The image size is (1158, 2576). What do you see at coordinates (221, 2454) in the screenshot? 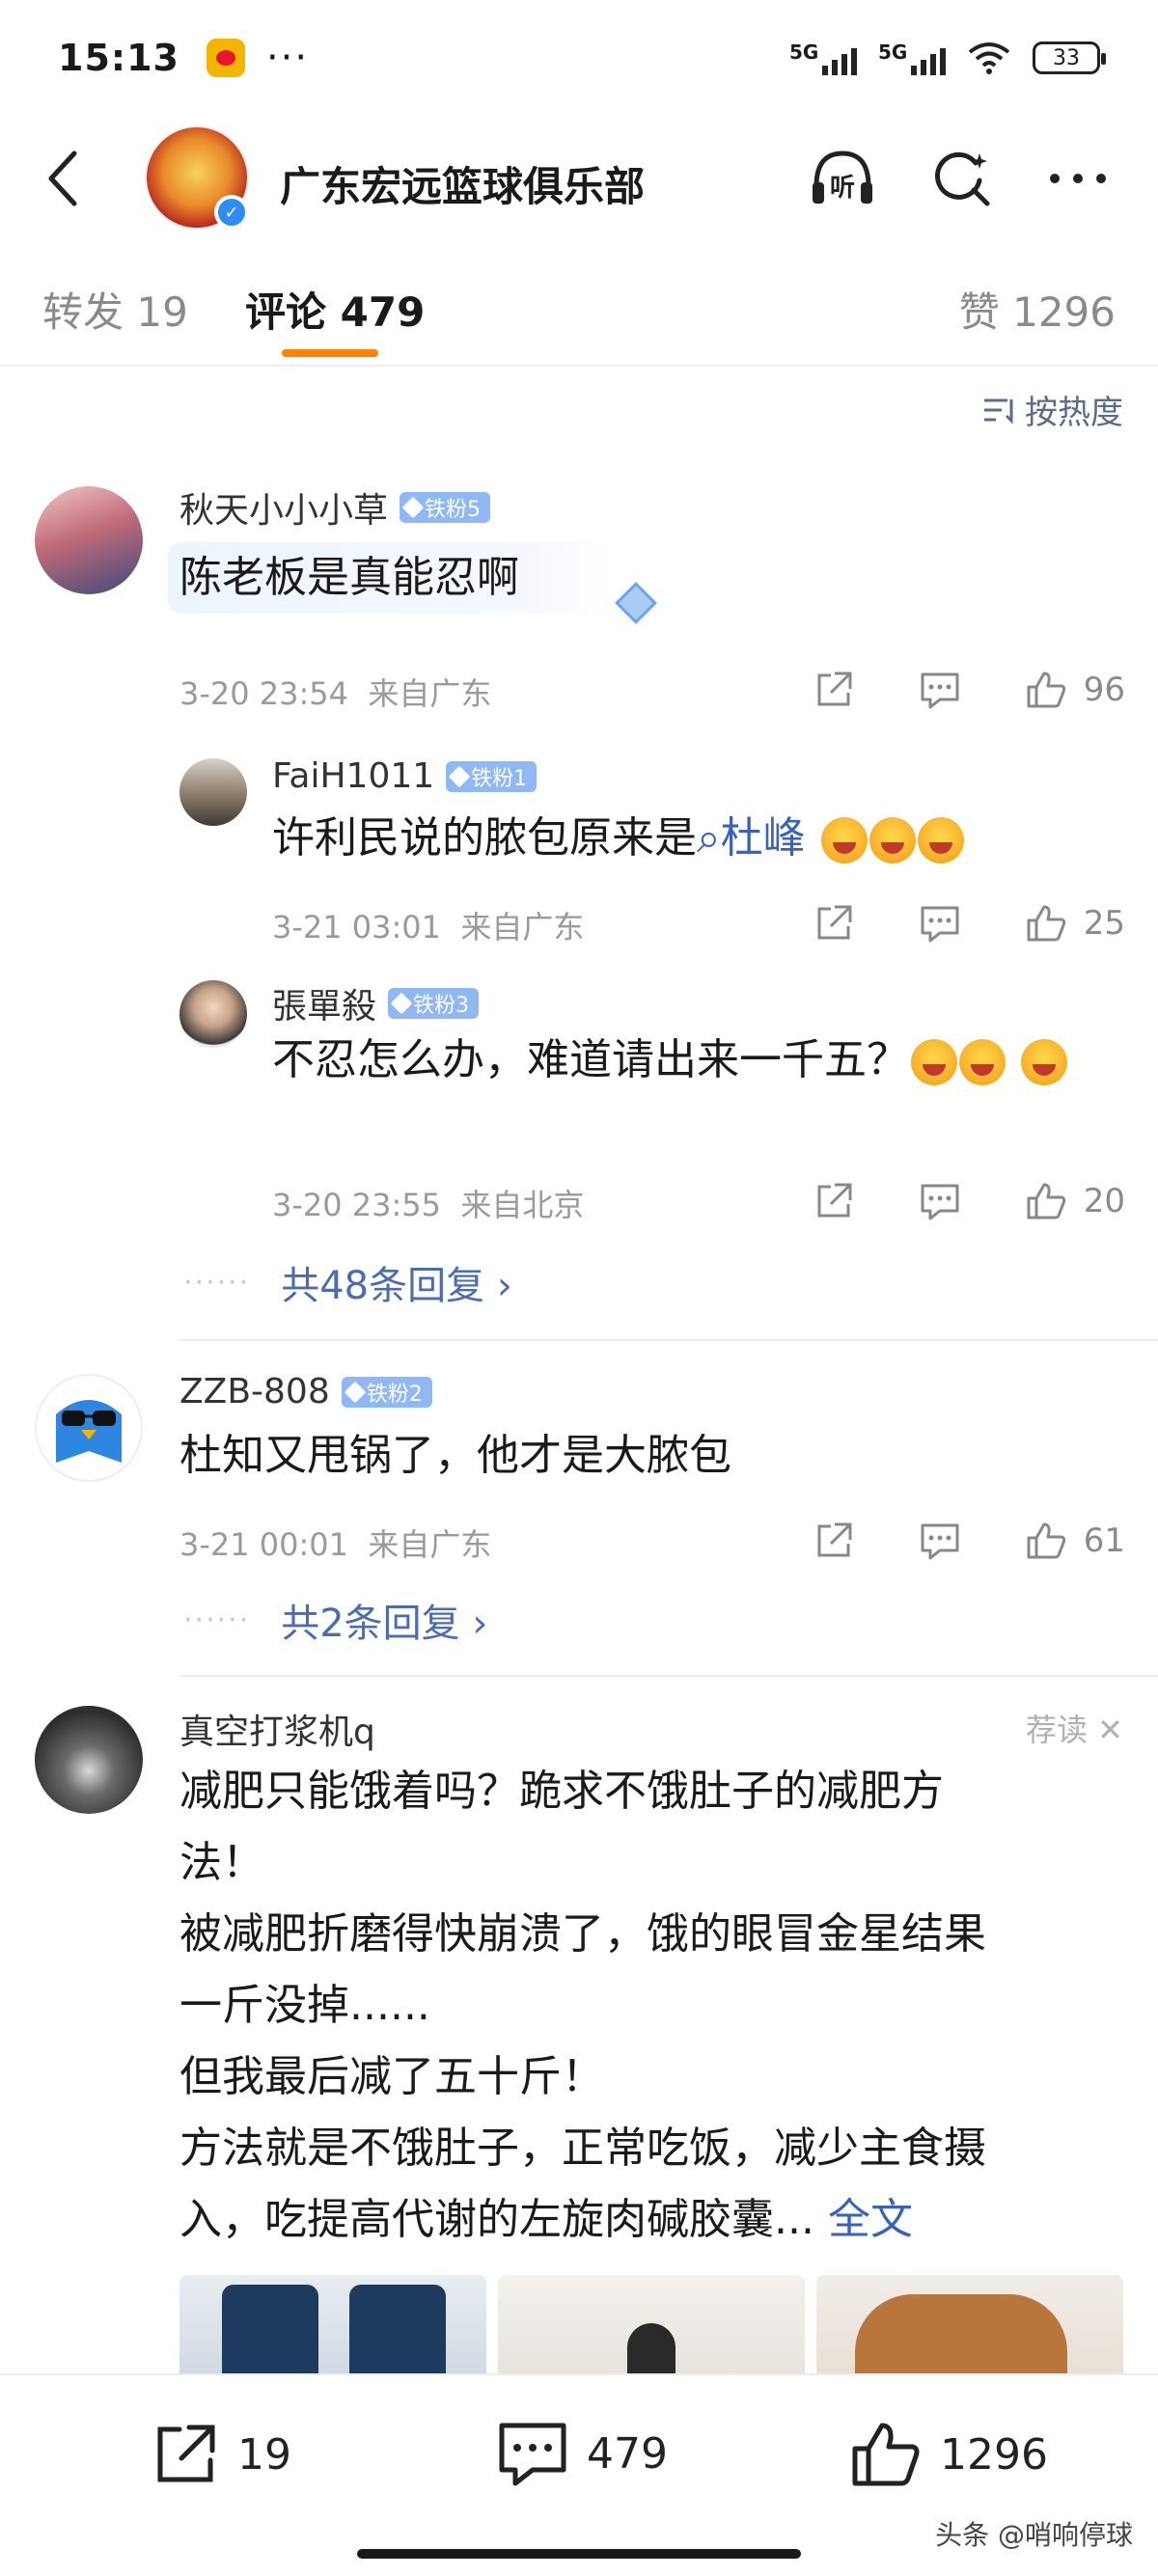
I see `repost-button: 19` at bounding box center [221, 2454].